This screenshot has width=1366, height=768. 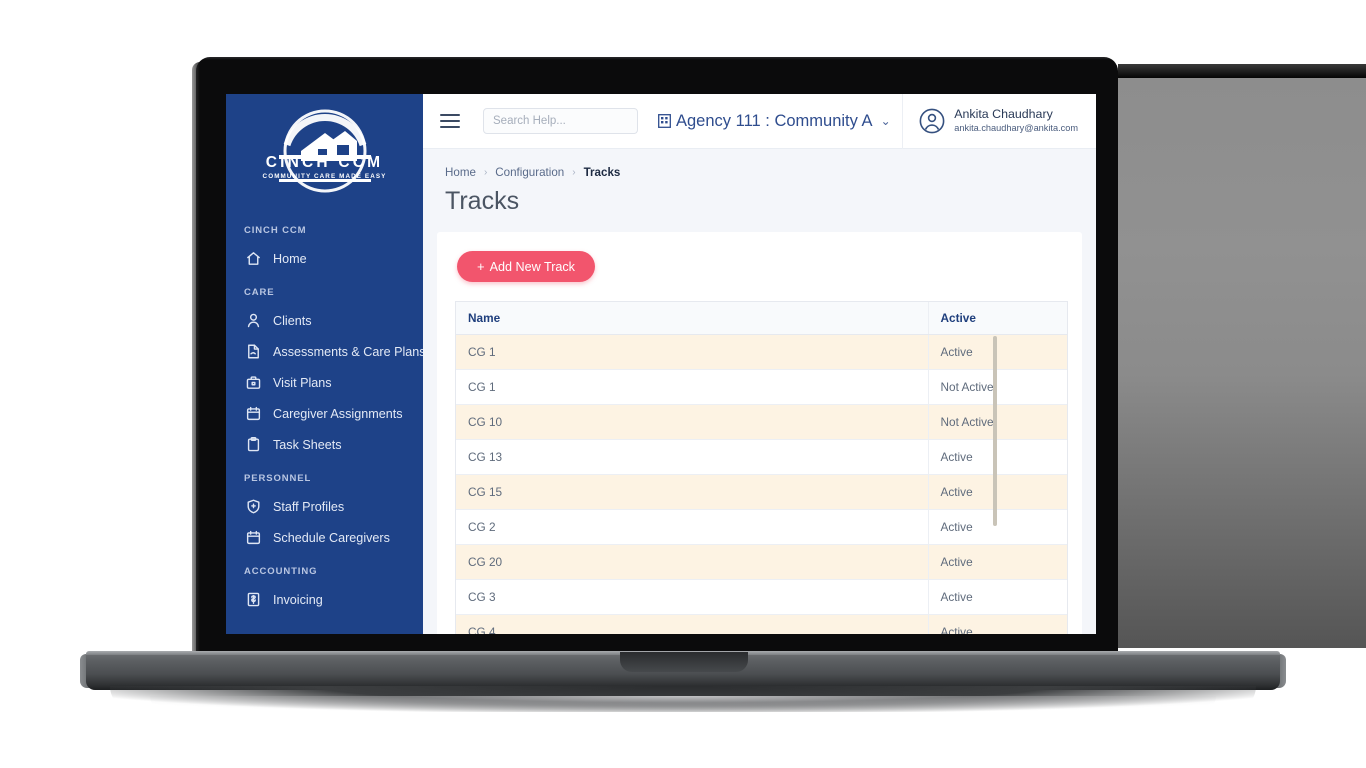 I want to click on search-input, so click(x=560, y=121).